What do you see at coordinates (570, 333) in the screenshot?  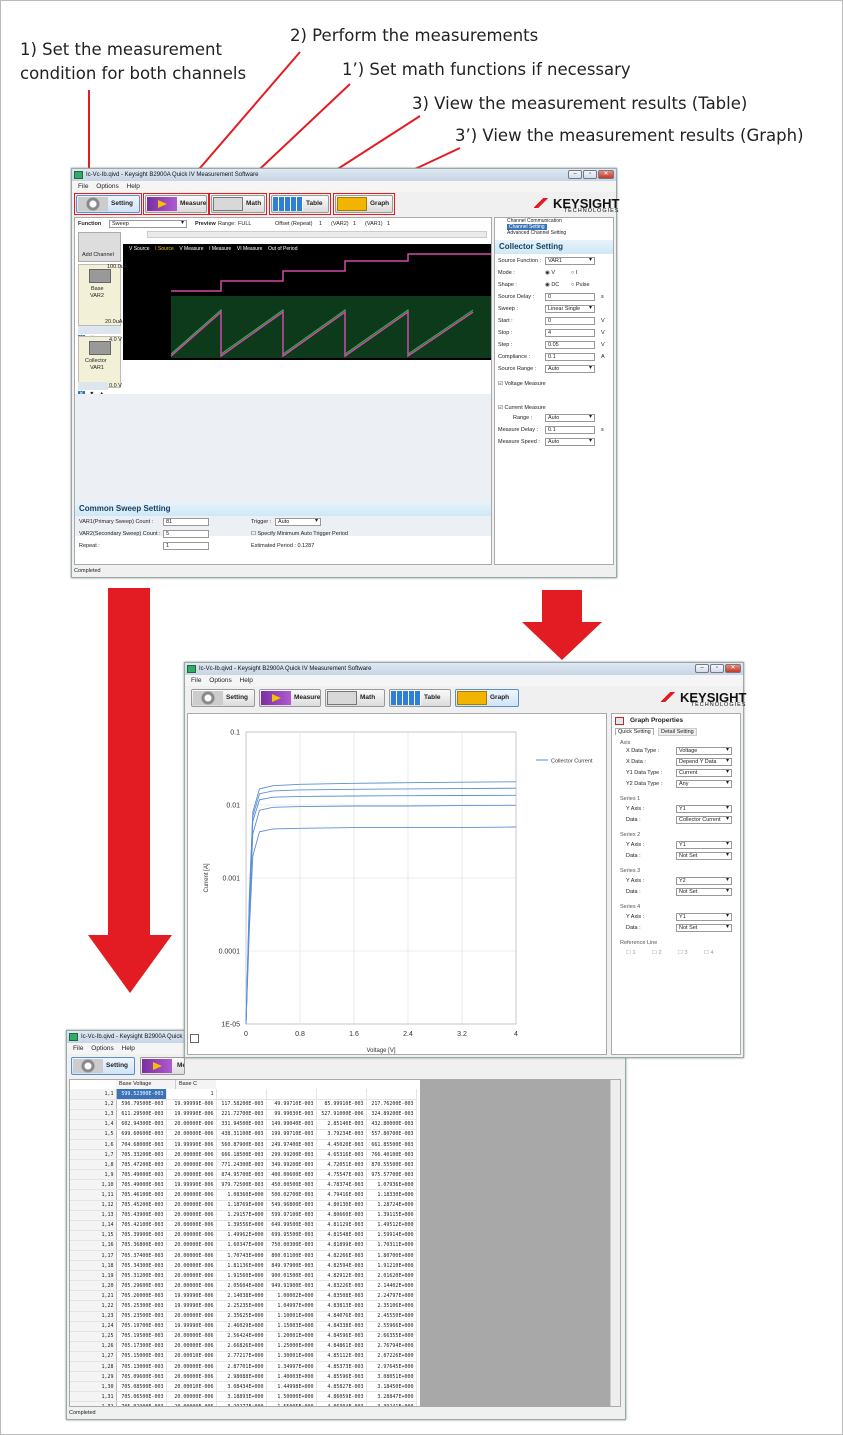 I see `stop-input: 4` at bounding box center [570, 333].